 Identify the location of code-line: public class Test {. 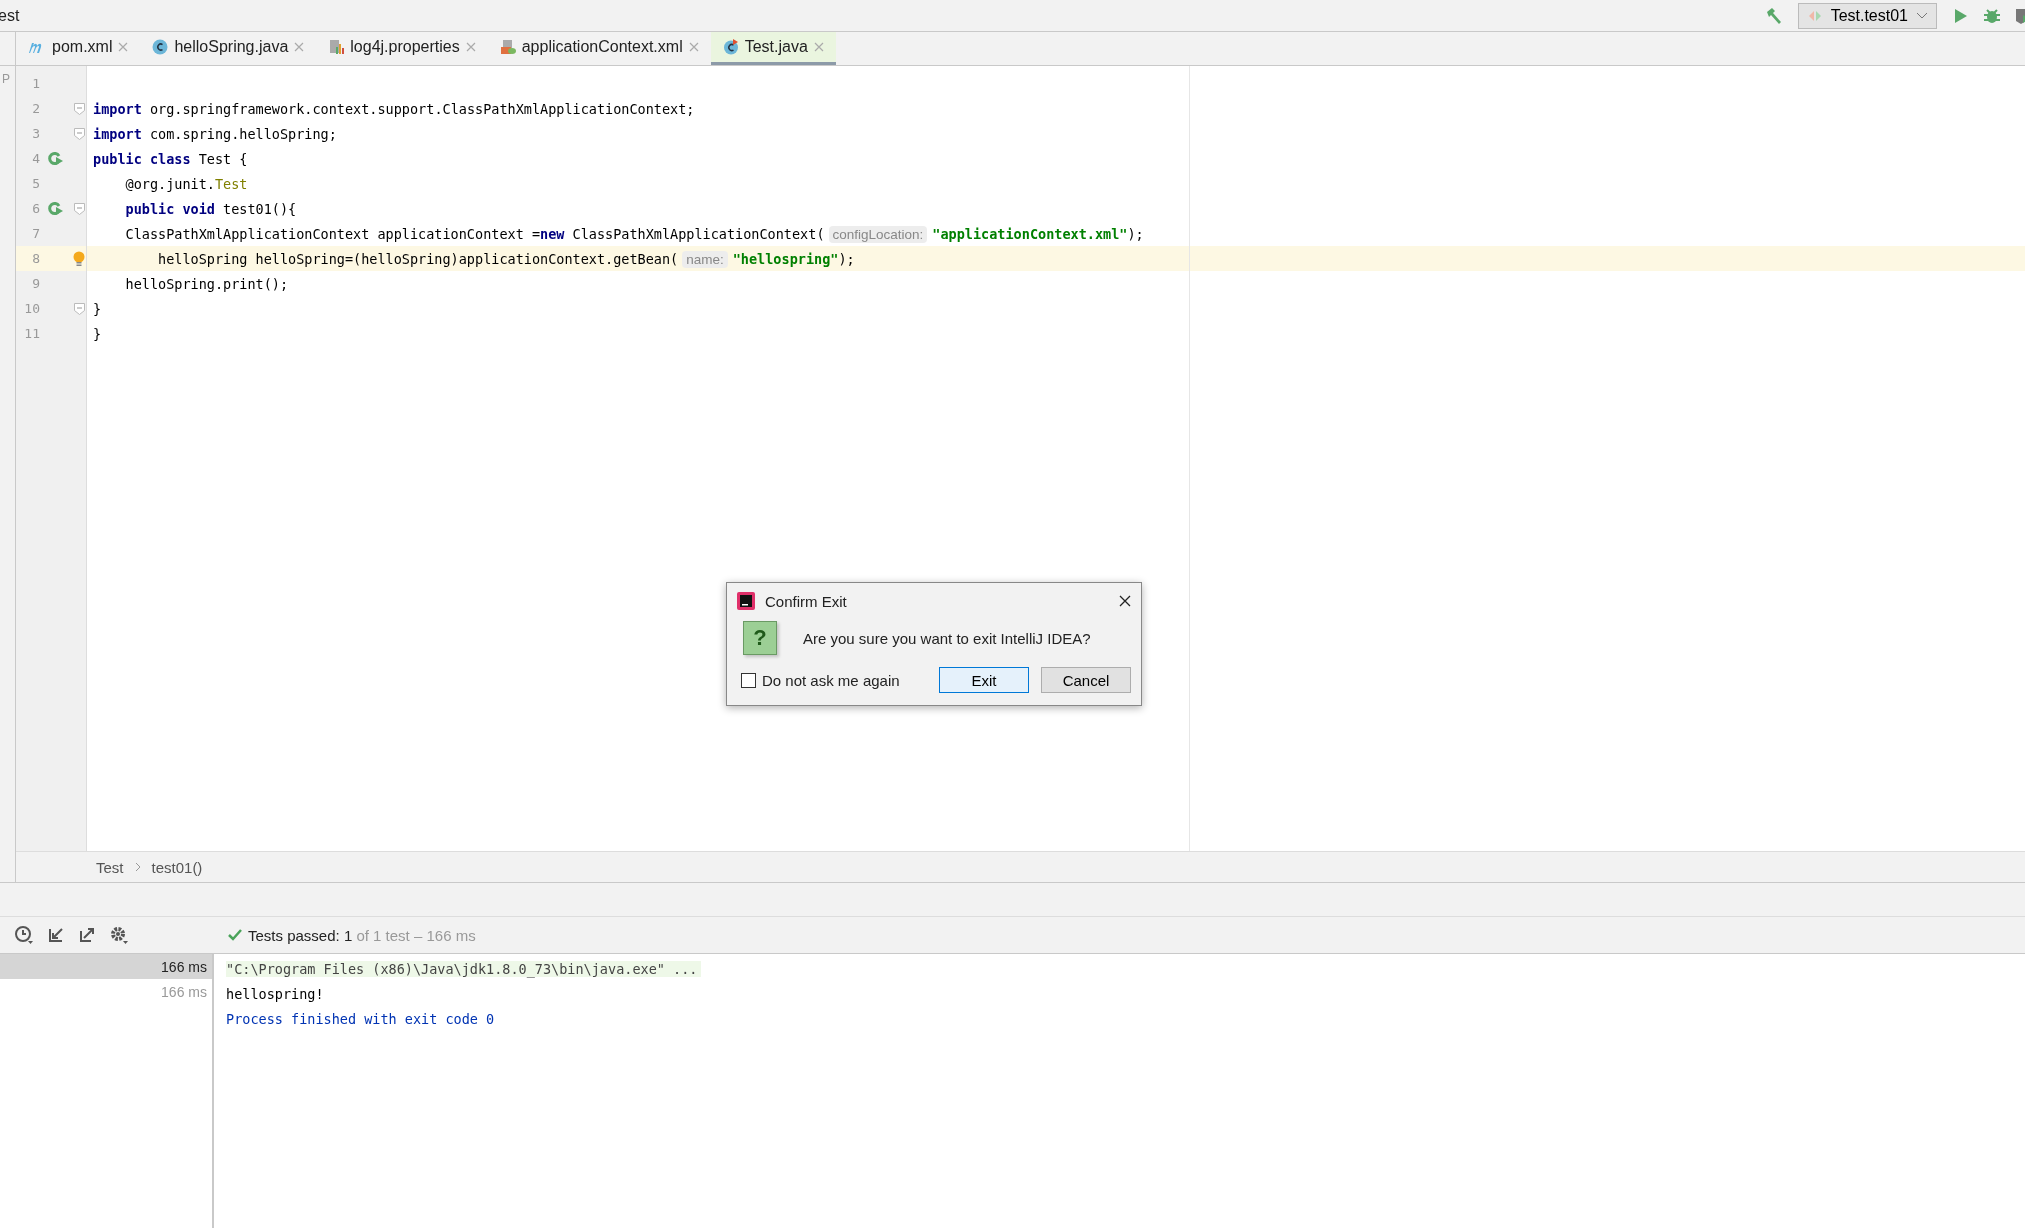
(170, 158).